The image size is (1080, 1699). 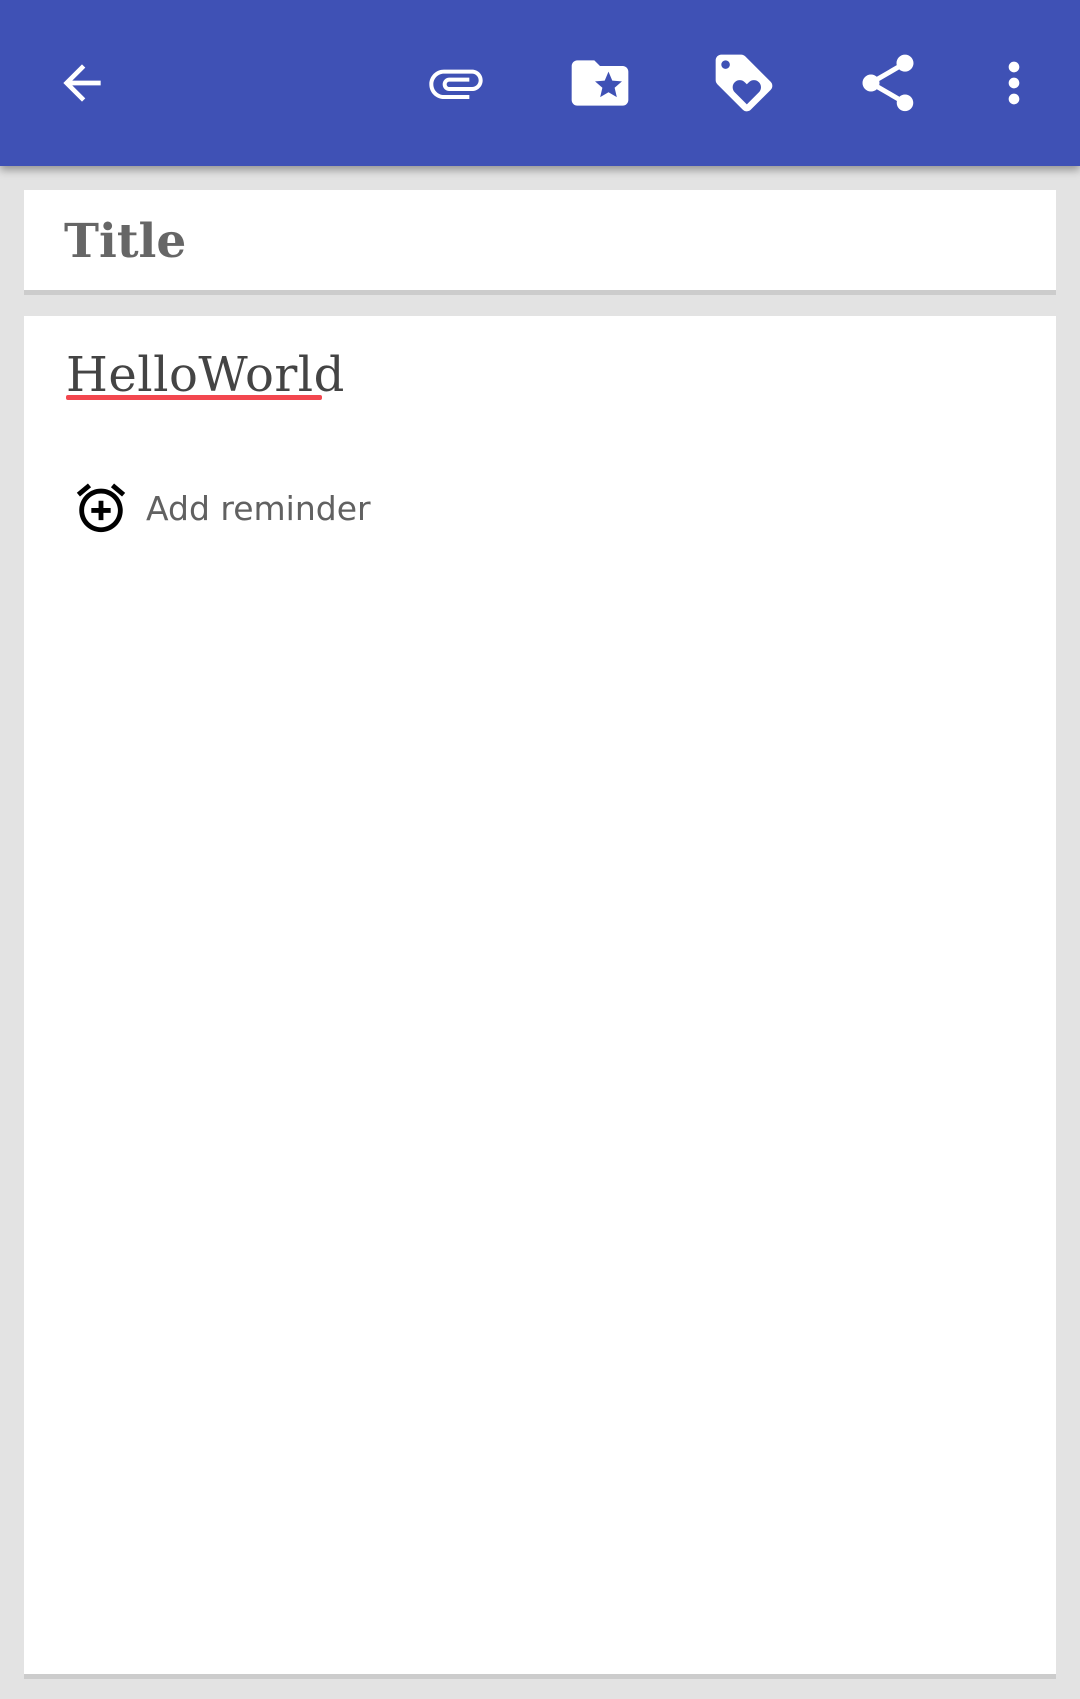 I want to click on alarm-add-icon, so click(x=101, y=508).